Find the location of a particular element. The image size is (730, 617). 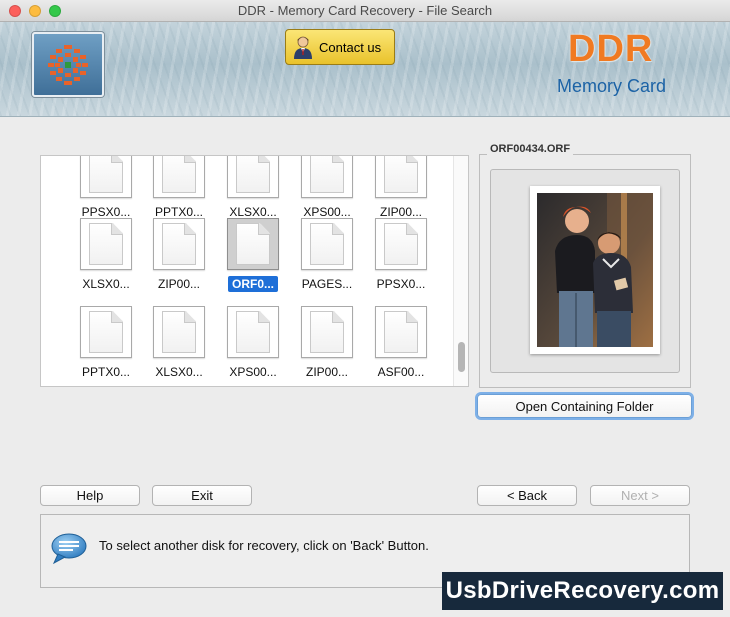

next-label: Next > is located at coordinates (640, 495).